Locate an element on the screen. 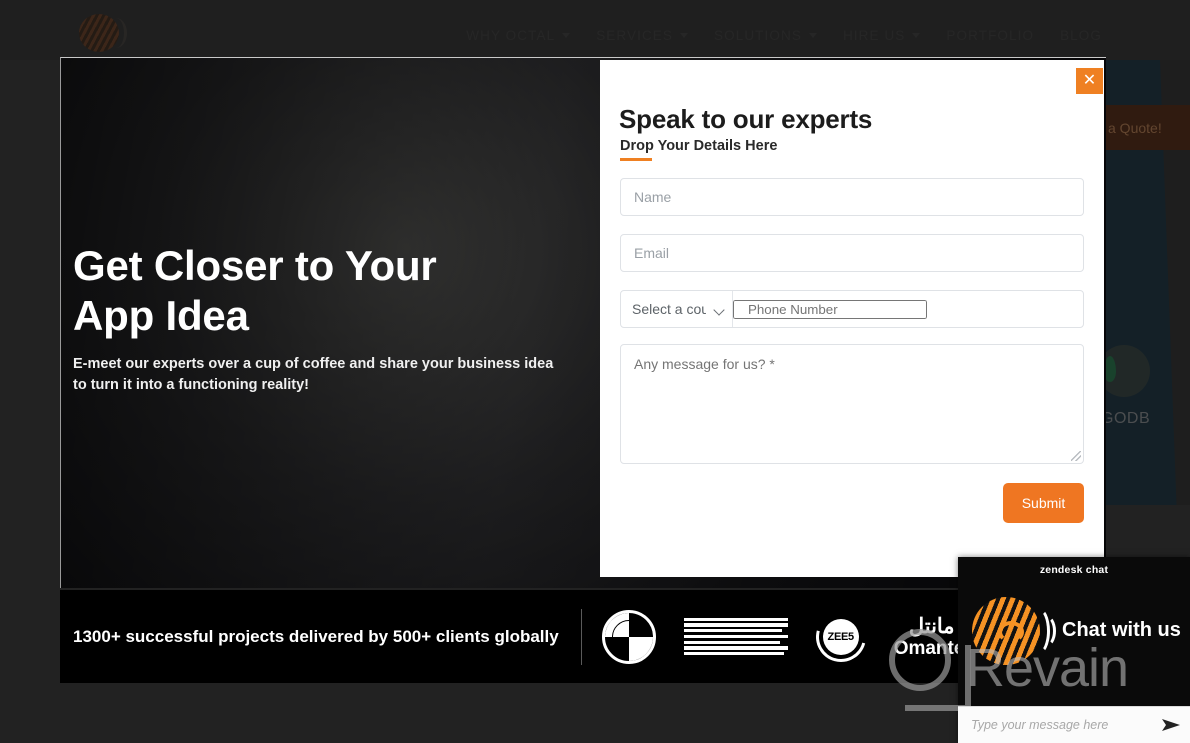 Image resolution: width=1190 pixels, height=743 pixels. close-icon: ✕ is located at coordinates (1089, 81).